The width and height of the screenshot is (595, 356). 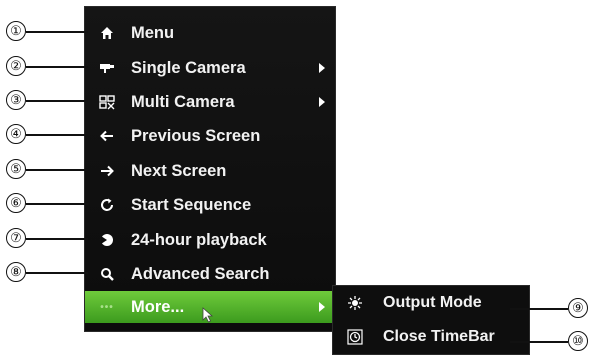 I want to click on menu-item-start-sequence: Start Sequence, so click(x=210, y=205).